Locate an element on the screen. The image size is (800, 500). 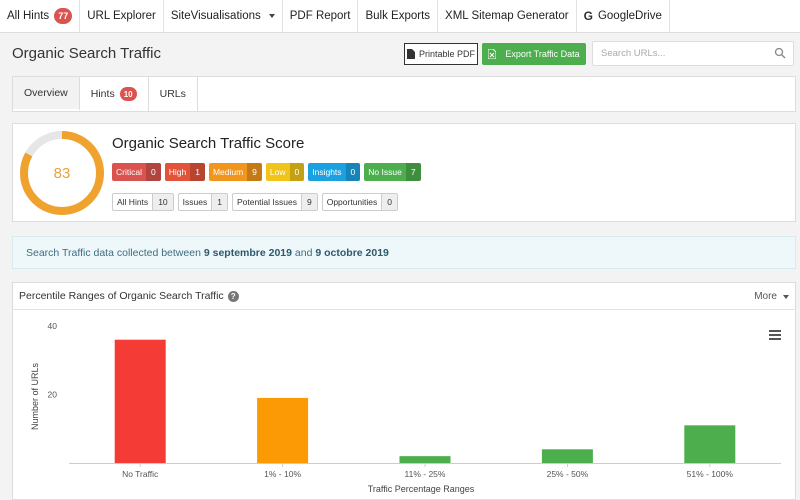
search-box is located at coordinates (693, 53).